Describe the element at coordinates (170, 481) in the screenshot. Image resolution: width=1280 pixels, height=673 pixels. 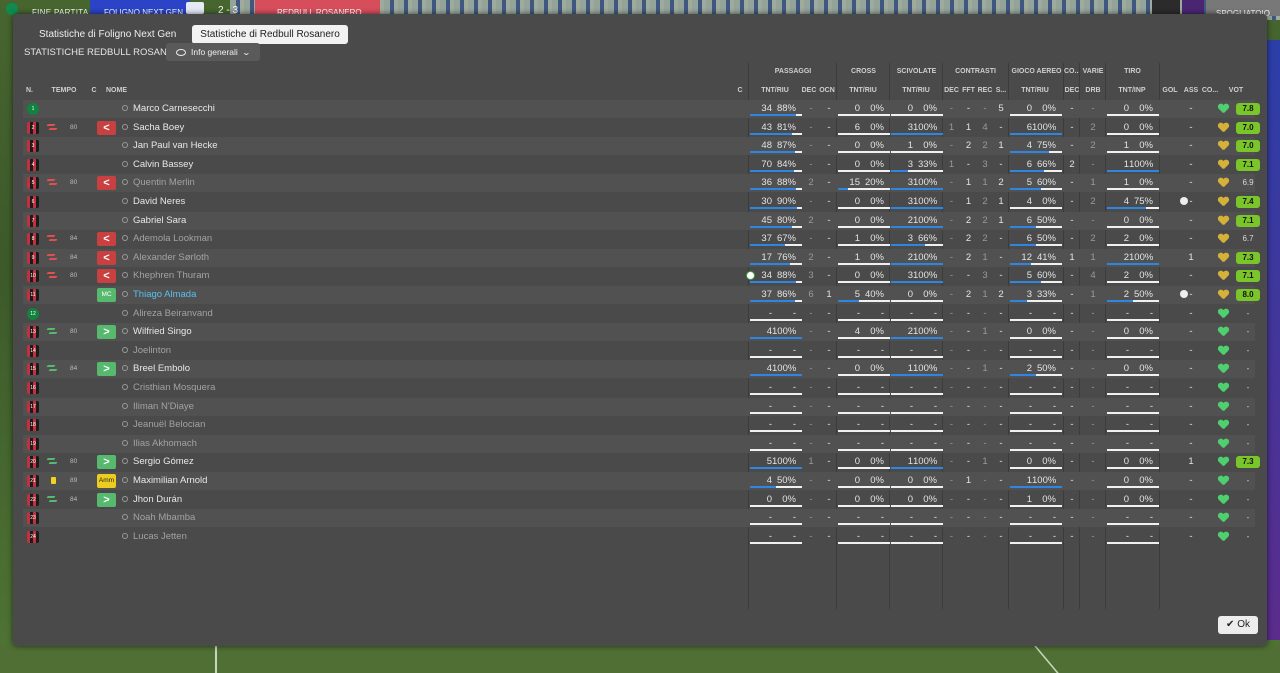
I see `player-name: Maximilian Arnold` at that location.